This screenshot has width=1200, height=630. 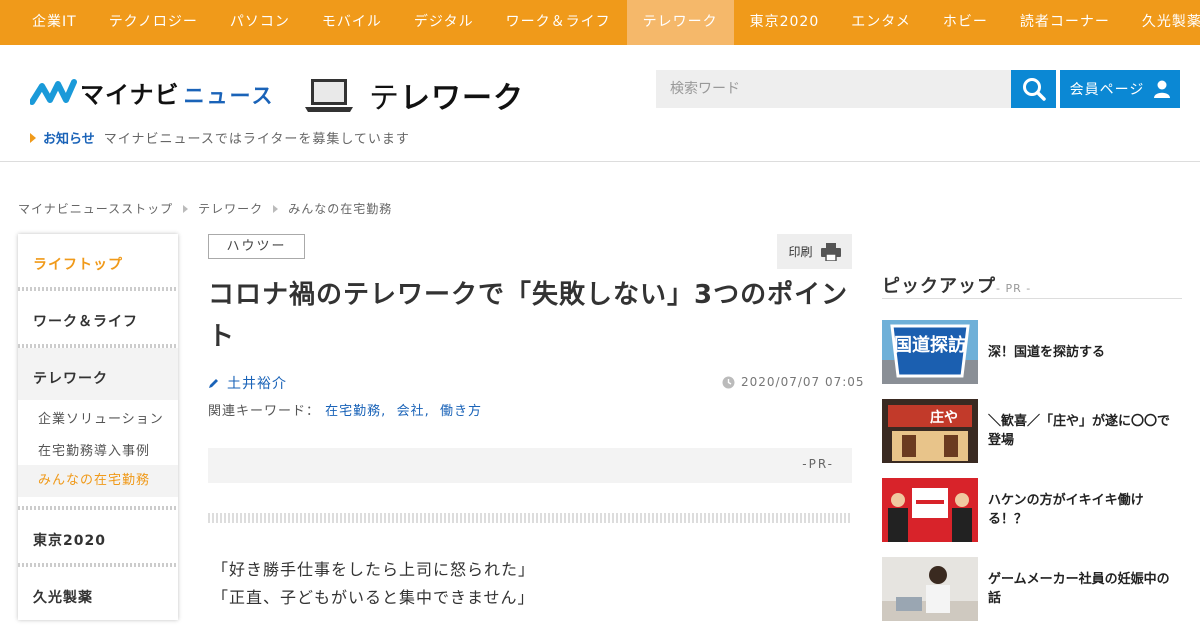 What do you see at coordinates (814, 251) in the screenshot?
I see `print-button: 印刷` at bounding box center [814, 251].